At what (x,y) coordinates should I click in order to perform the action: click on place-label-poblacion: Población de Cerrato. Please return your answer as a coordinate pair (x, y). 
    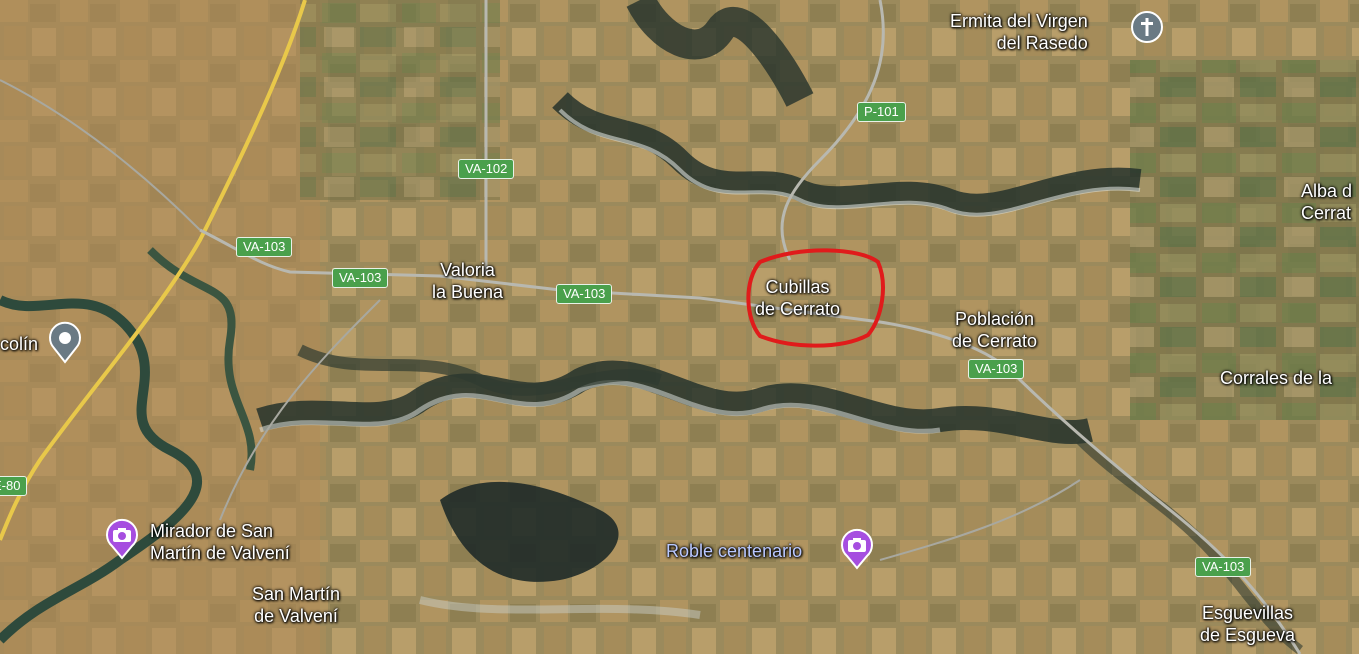
    Looking at the image, I should click on (994, 330).